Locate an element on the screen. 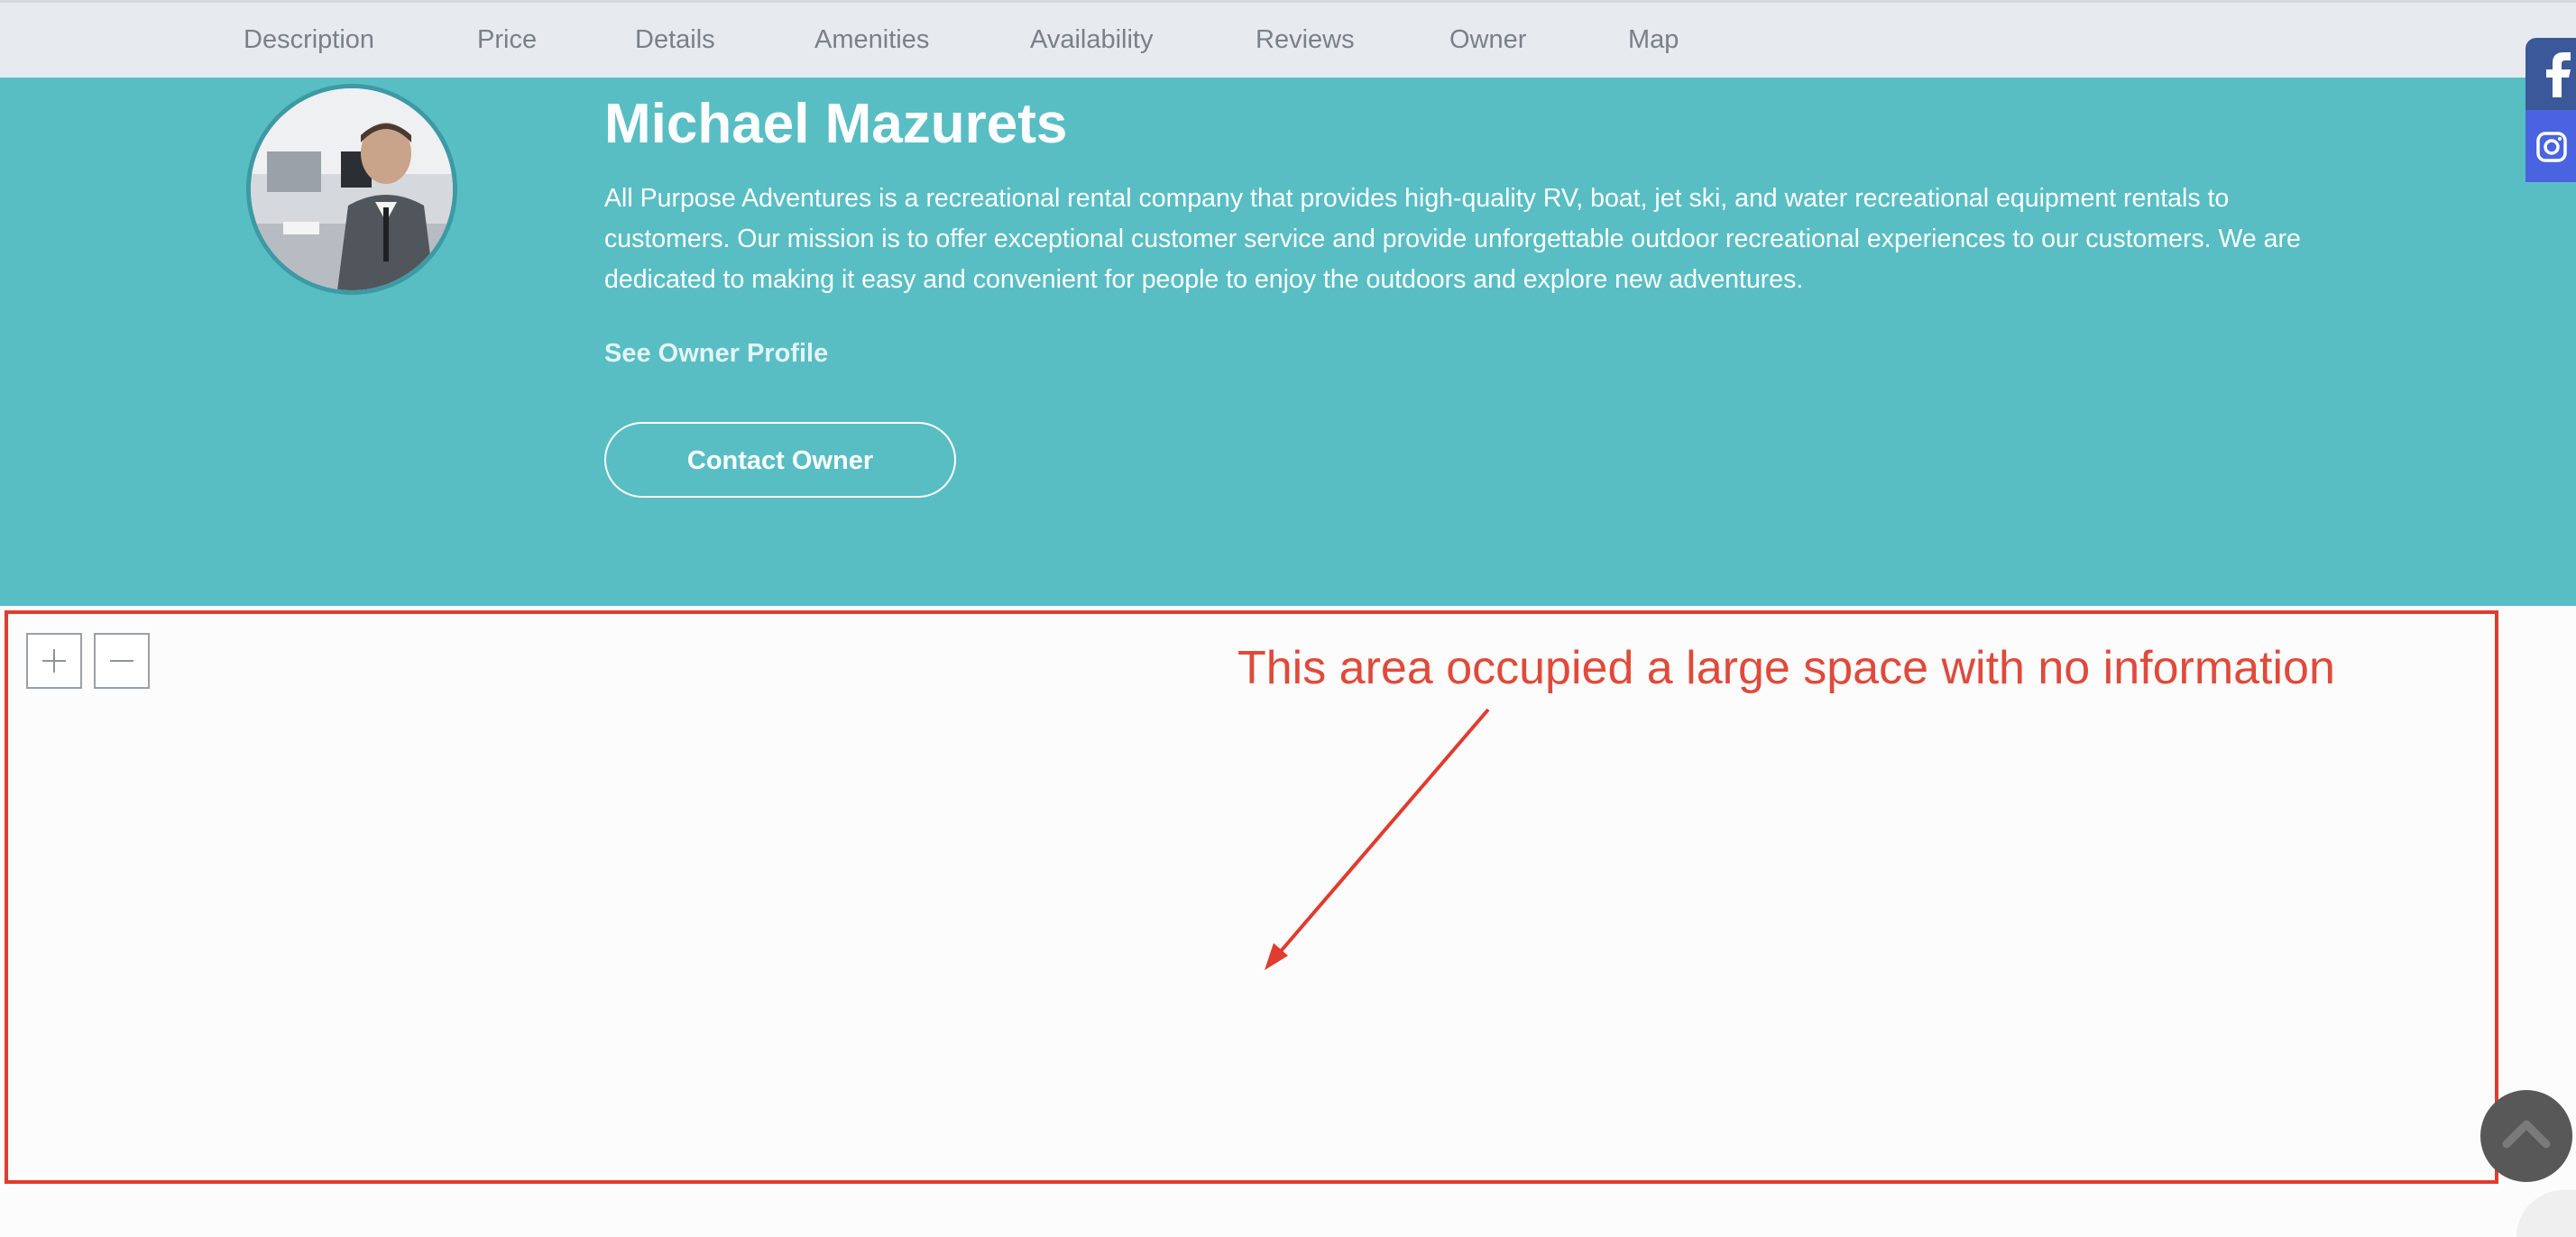  zoom-in-button is located at coordinates (54, 661).